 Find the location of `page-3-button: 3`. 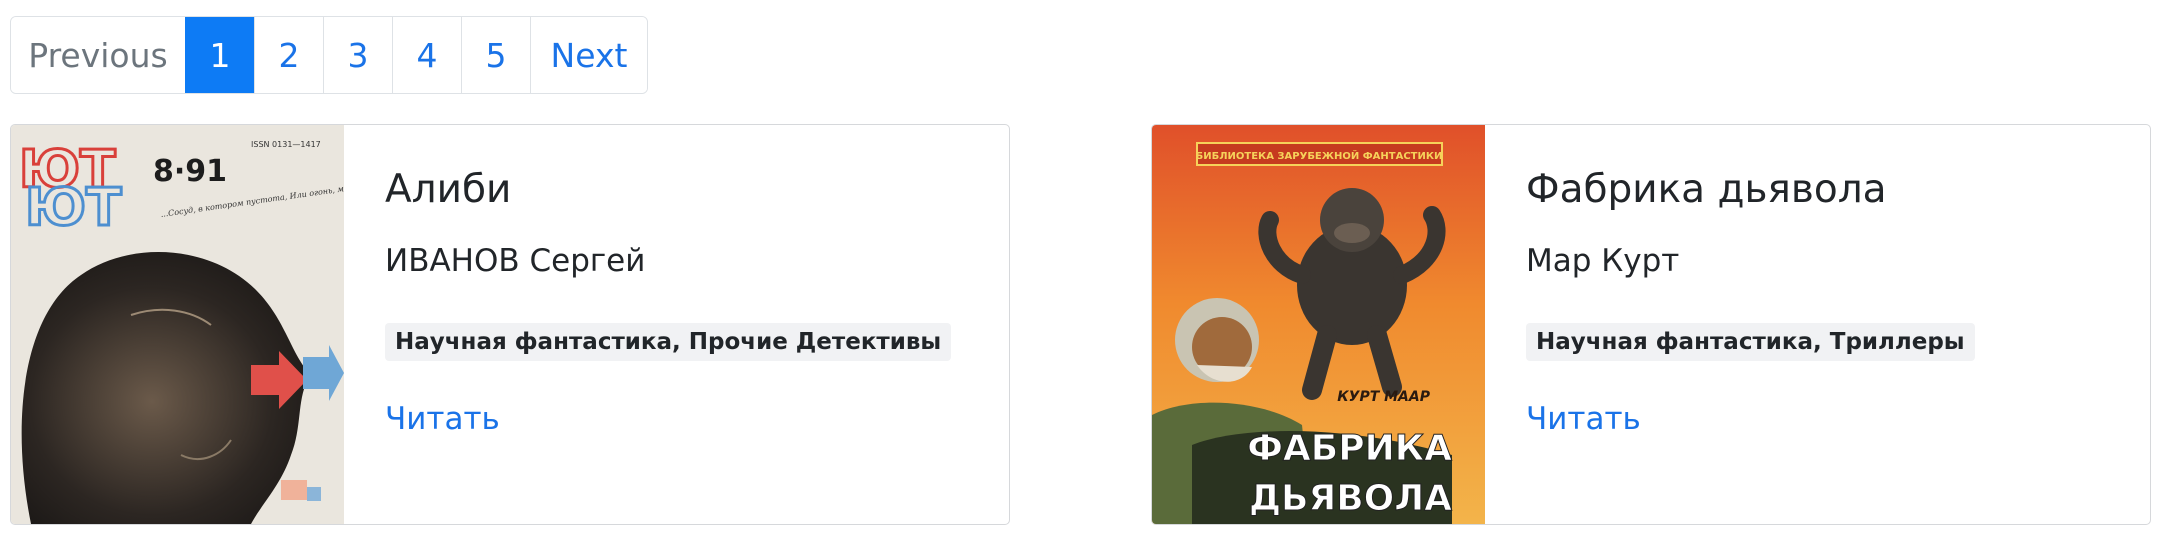

page-3-button: 3 is located at coordinates (357, 55).